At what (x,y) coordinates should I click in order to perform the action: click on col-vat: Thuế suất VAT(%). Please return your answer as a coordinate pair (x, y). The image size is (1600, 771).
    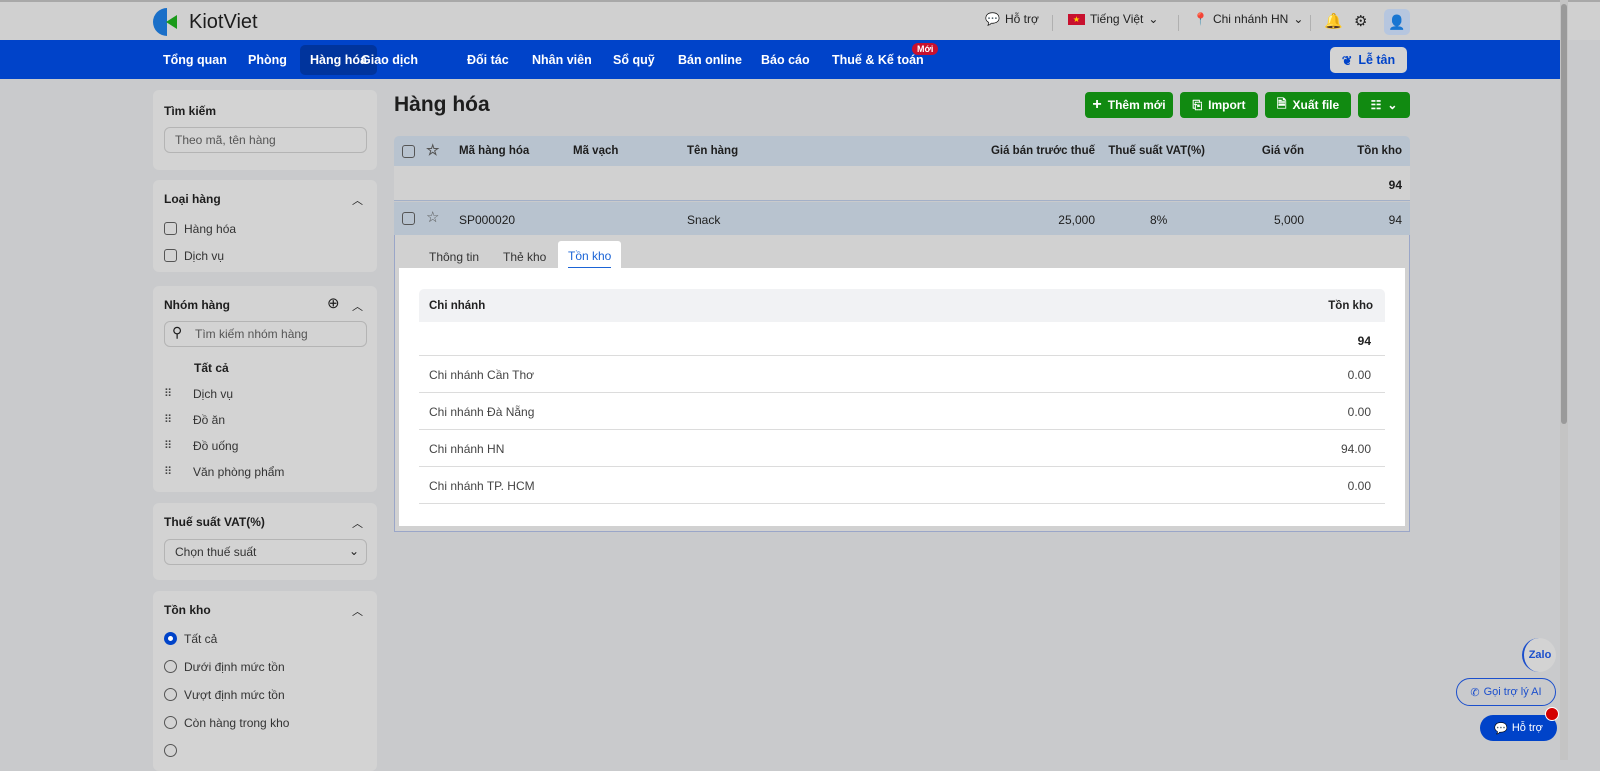
    Looking at the image, I should click on (1156, 151).